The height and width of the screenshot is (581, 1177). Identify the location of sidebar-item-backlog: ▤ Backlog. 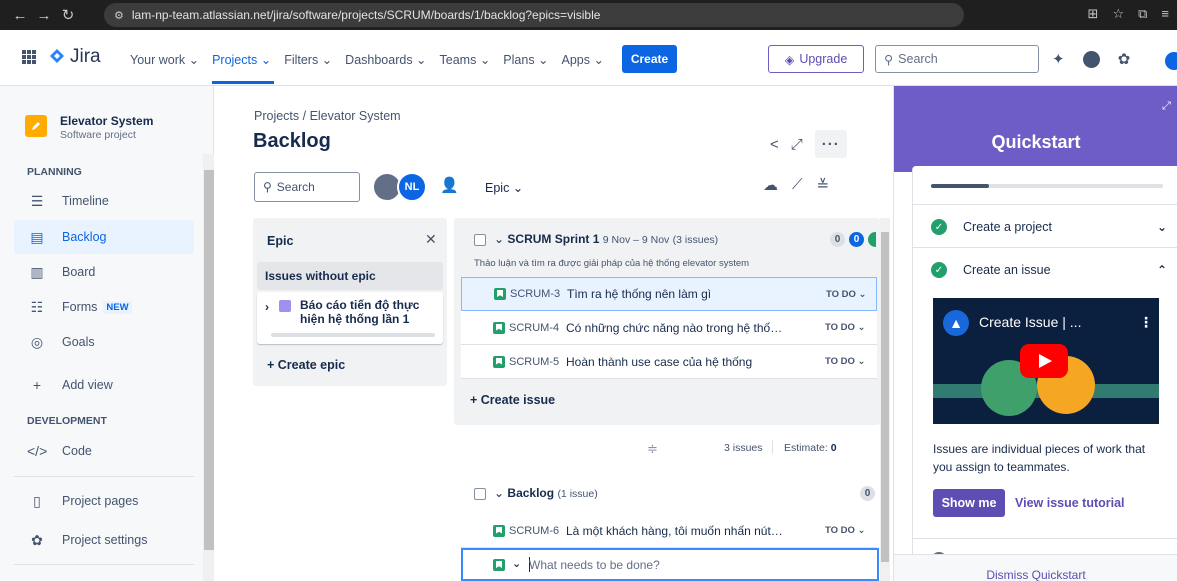
(104, 237).